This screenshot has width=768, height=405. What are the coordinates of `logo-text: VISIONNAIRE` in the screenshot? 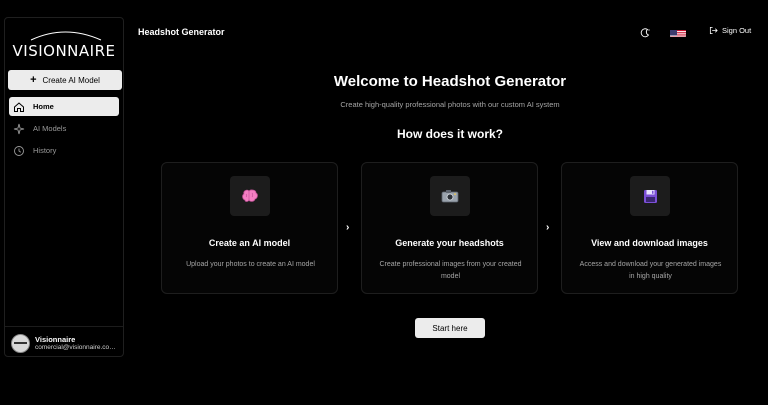 It's located at (64, 51).